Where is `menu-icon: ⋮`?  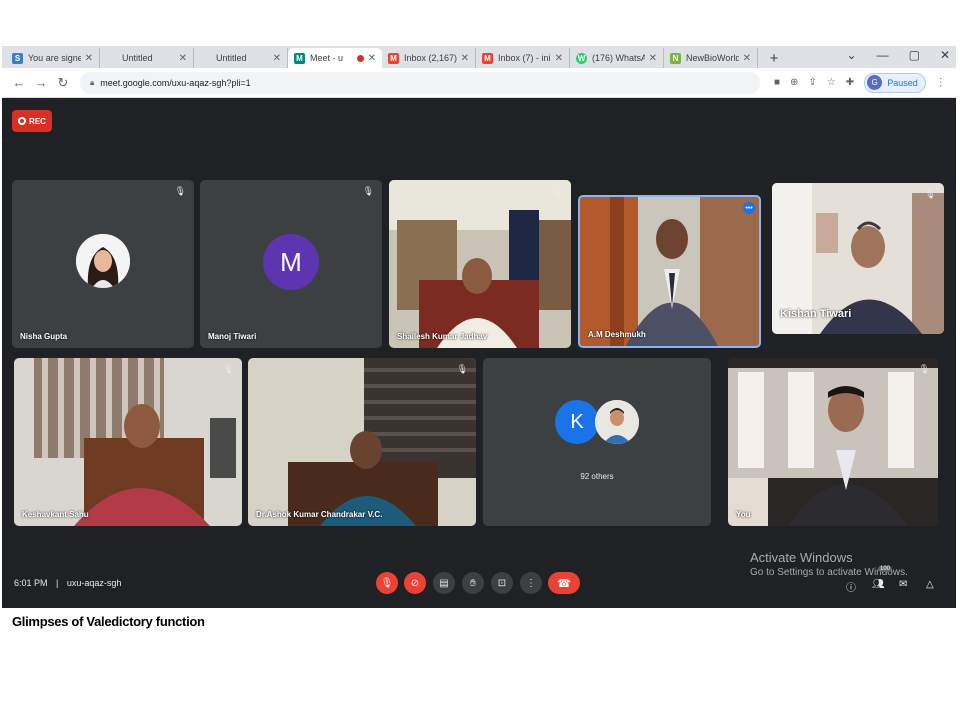
menu-icon: ⋮ is located at coordinates (941, 82).